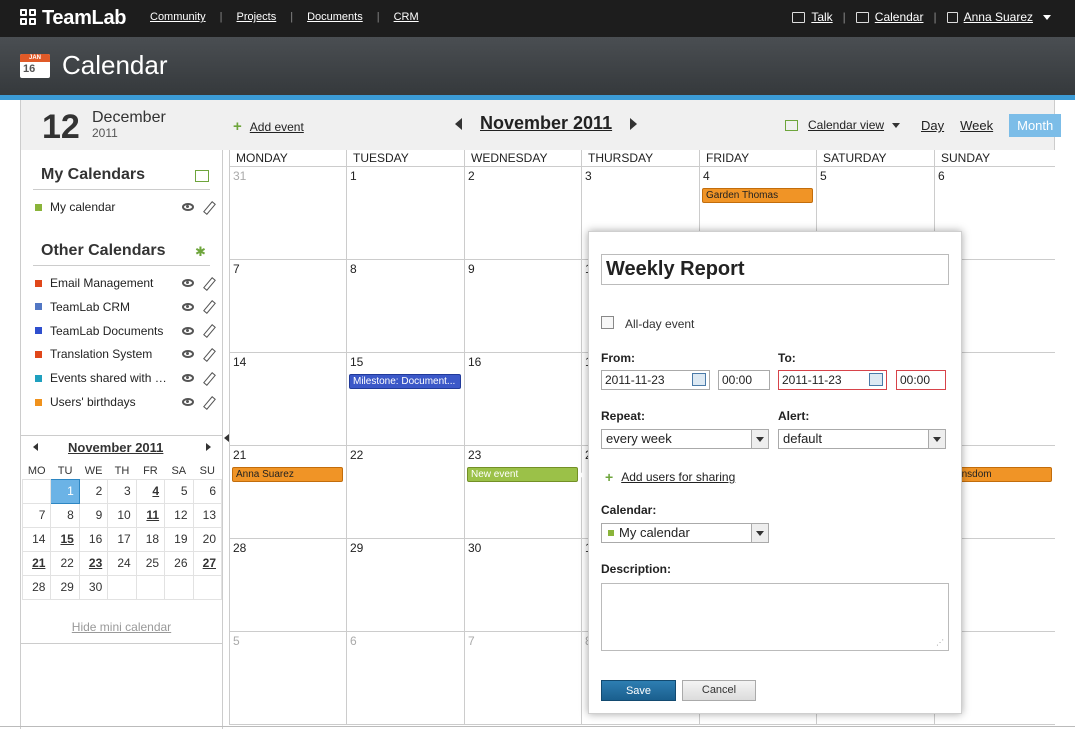  Describe the element at coordinates (208, 447) in the screenshot. I see `mini-next-icon` at that location.